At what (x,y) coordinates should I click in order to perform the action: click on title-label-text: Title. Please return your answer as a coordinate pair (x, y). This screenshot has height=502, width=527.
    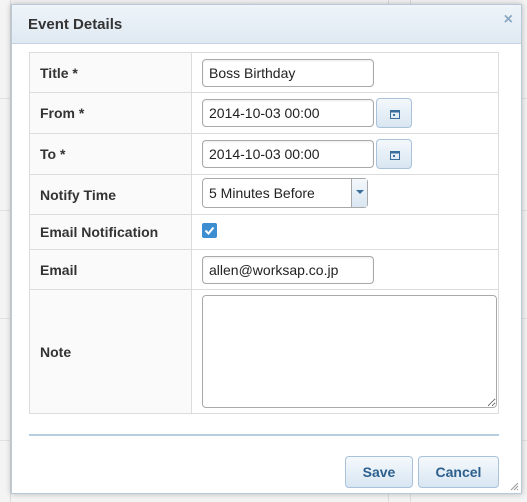
    Looking at the image, I should click on (54, 72).